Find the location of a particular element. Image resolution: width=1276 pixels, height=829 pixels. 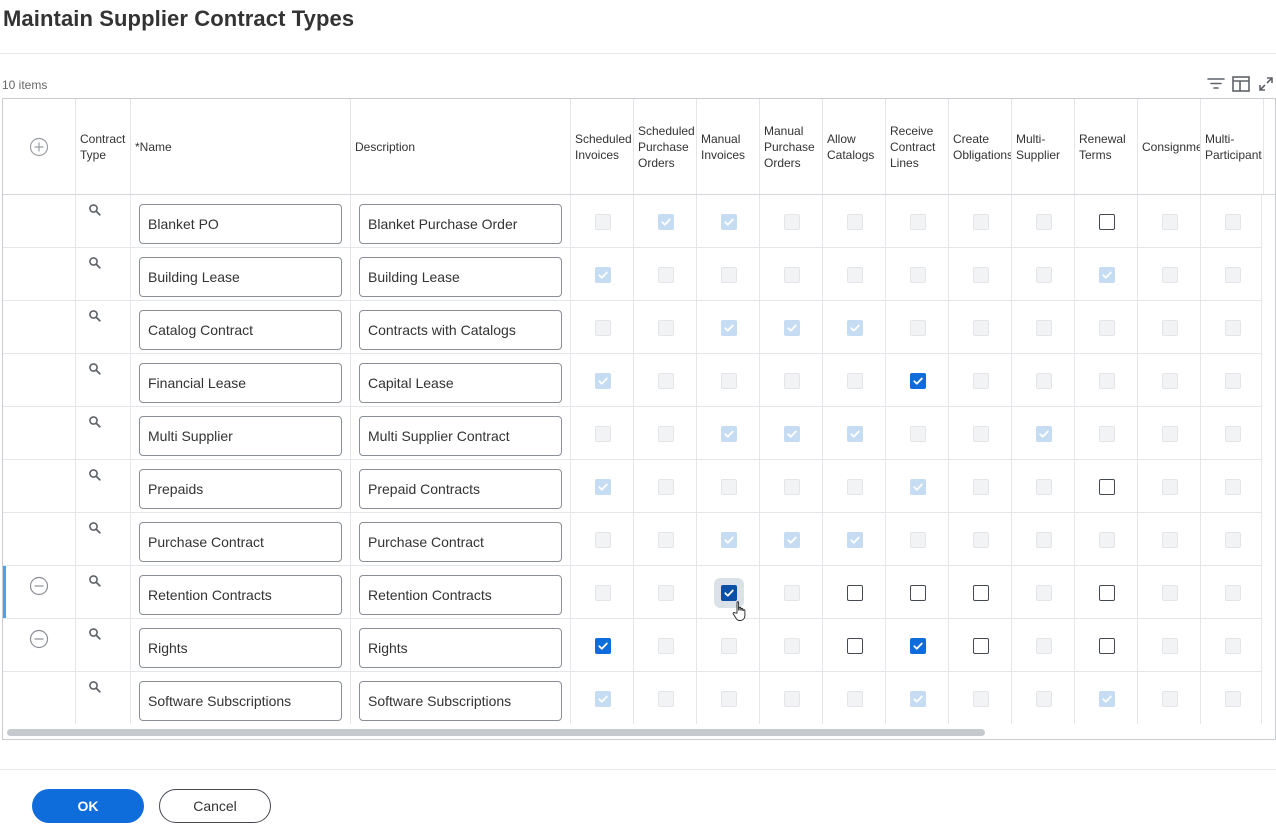

contract-type-cell is located at coordinates (103, 698).